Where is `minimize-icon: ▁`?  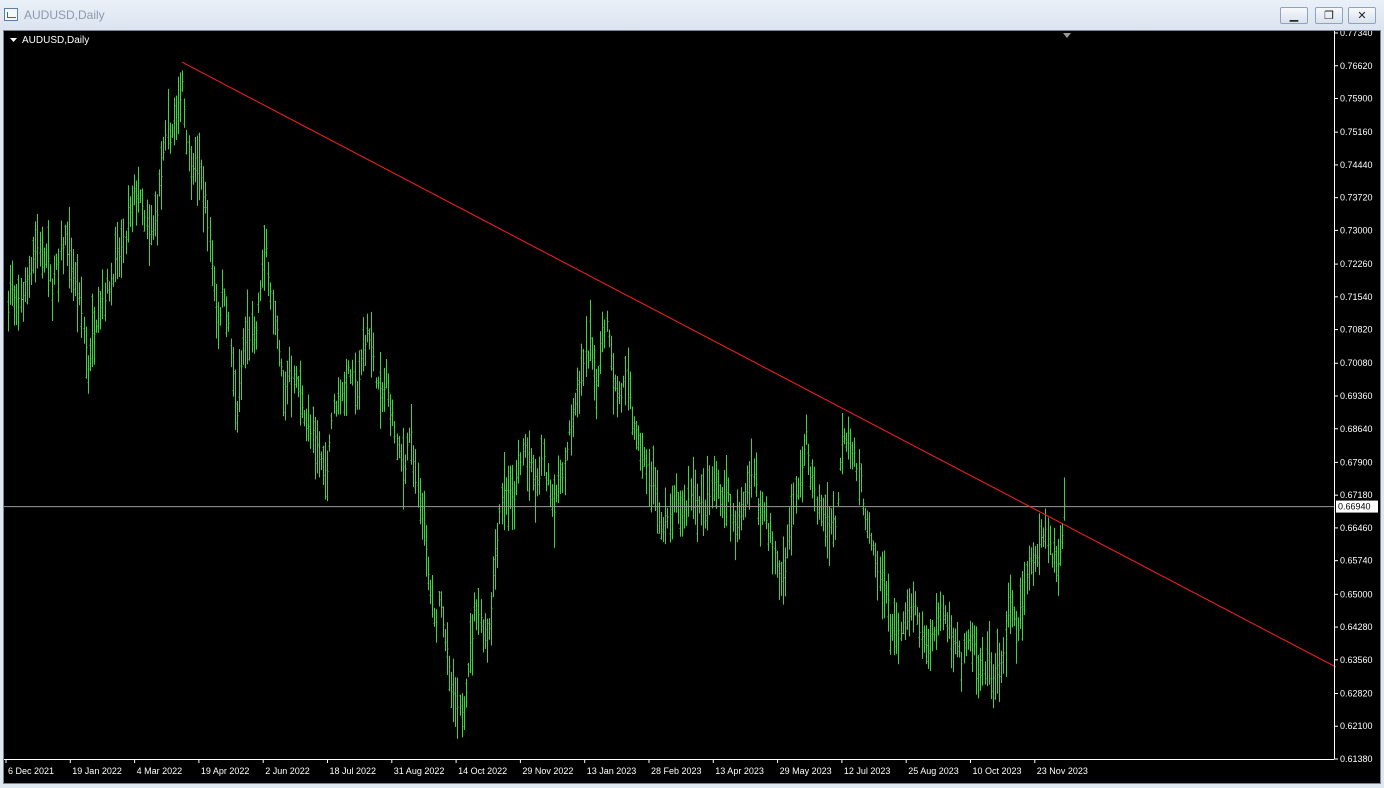
minimize-icon: ▁ is located at coordinates (1294, 15).